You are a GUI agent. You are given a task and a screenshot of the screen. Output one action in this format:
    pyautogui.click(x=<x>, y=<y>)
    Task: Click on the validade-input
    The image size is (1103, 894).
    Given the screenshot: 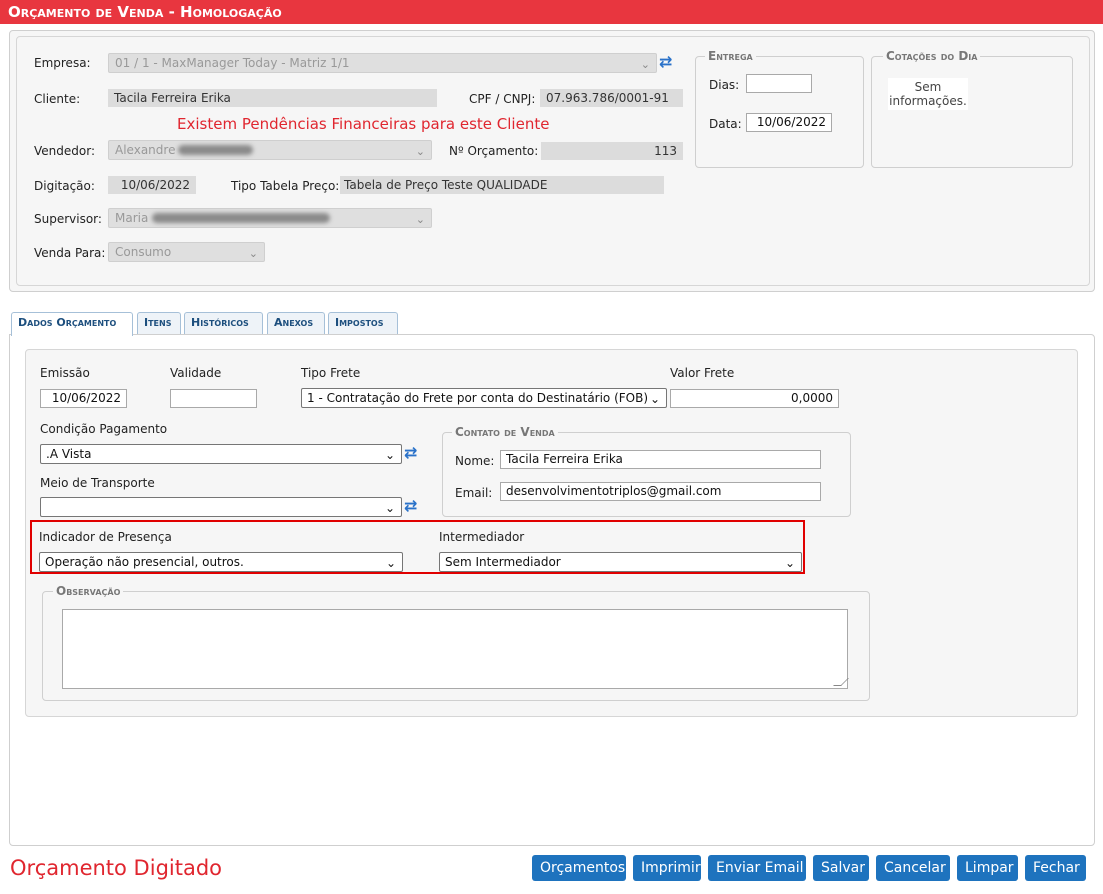 What is the action you would take?
    pyautogui.click(x=213, y=398)
    